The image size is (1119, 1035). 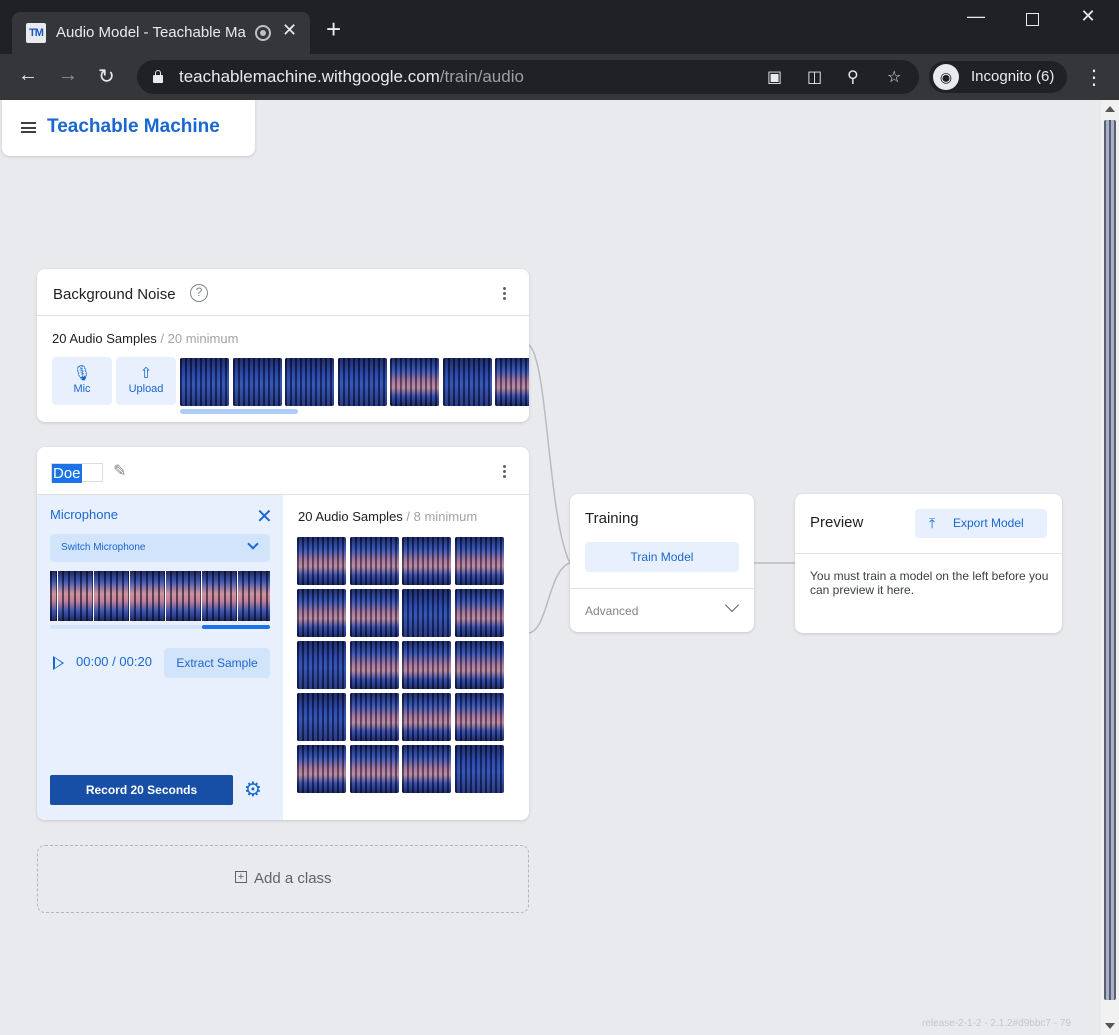 What do you see at coordinates (853, 77) in the screenshot?
I see `zoom-icon: ⚲` at bounding box center [853, 77].